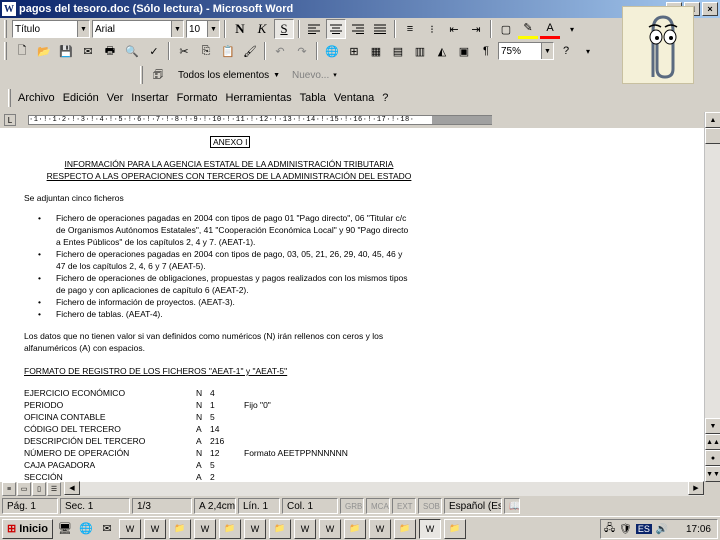 Image resolution: width=720 pixels, height=540 pixels. What do you see at coordinates (262, 29) in the screenshot?
I see `italic-button: K` at bounding box center [262, 29].